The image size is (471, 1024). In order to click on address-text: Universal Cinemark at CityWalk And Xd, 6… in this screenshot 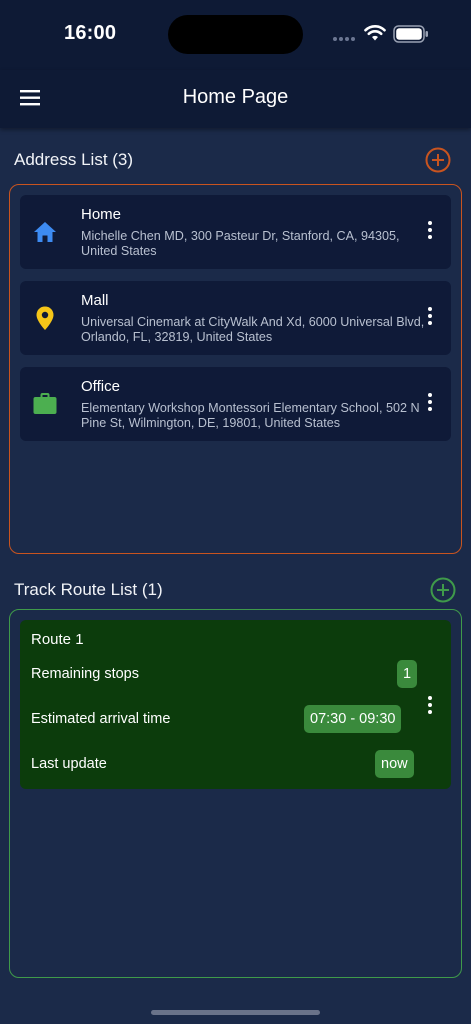, I will do `click(253, 329)`.